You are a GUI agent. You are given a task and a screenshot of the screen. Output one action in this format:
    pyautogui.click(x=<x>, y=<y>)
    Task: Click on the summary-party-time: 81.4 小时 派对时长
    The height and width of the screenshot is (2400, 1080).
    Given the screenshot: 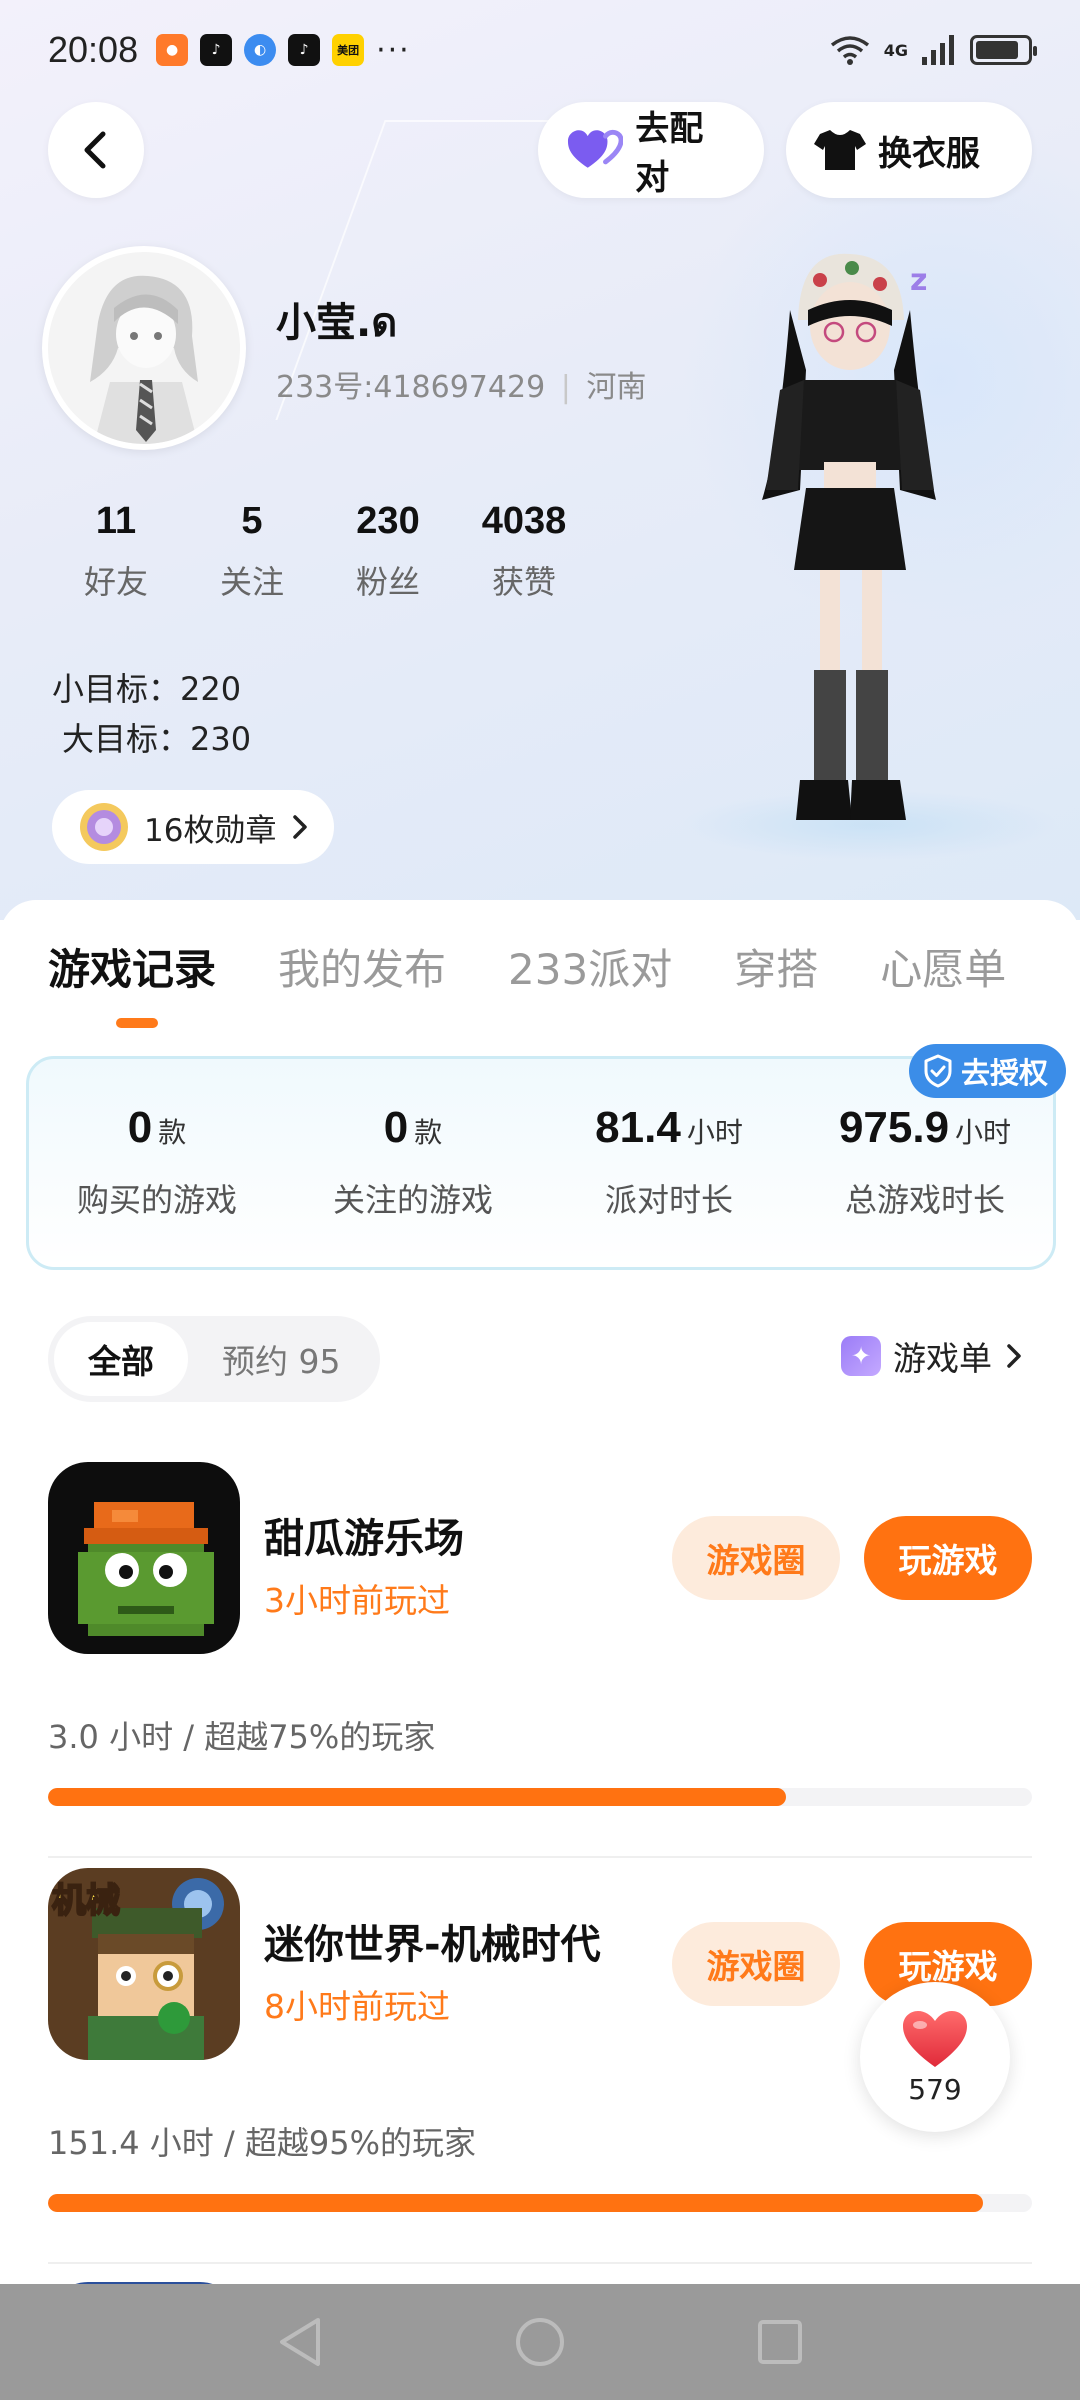 What is the action you would take?
    pyautogui.click(x=669, y=1163)
    